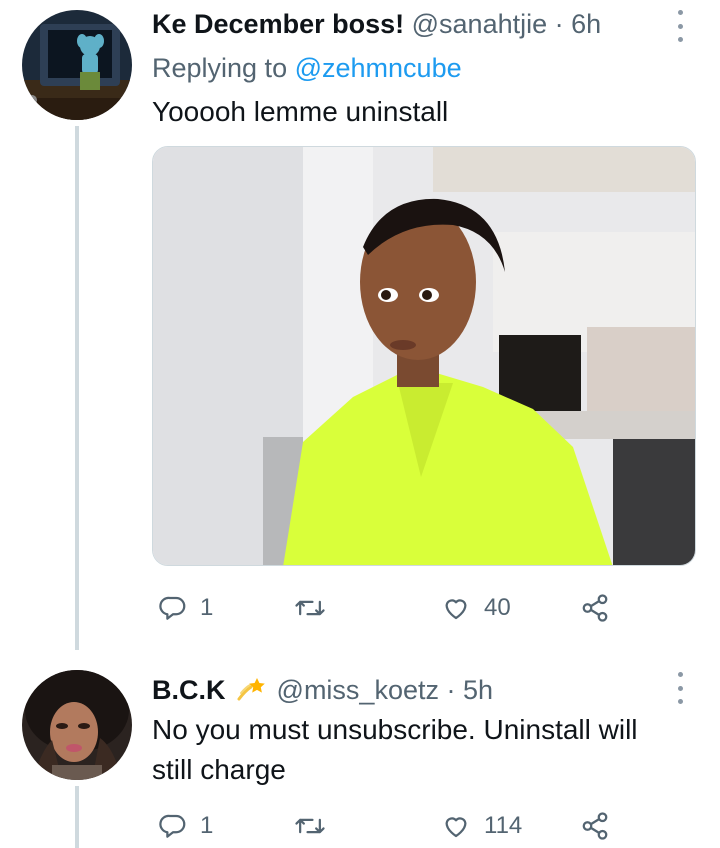  Describe the element at coordinates (278, 24) in the screenshot. I see `display-name: Ke December boss!` at that location.